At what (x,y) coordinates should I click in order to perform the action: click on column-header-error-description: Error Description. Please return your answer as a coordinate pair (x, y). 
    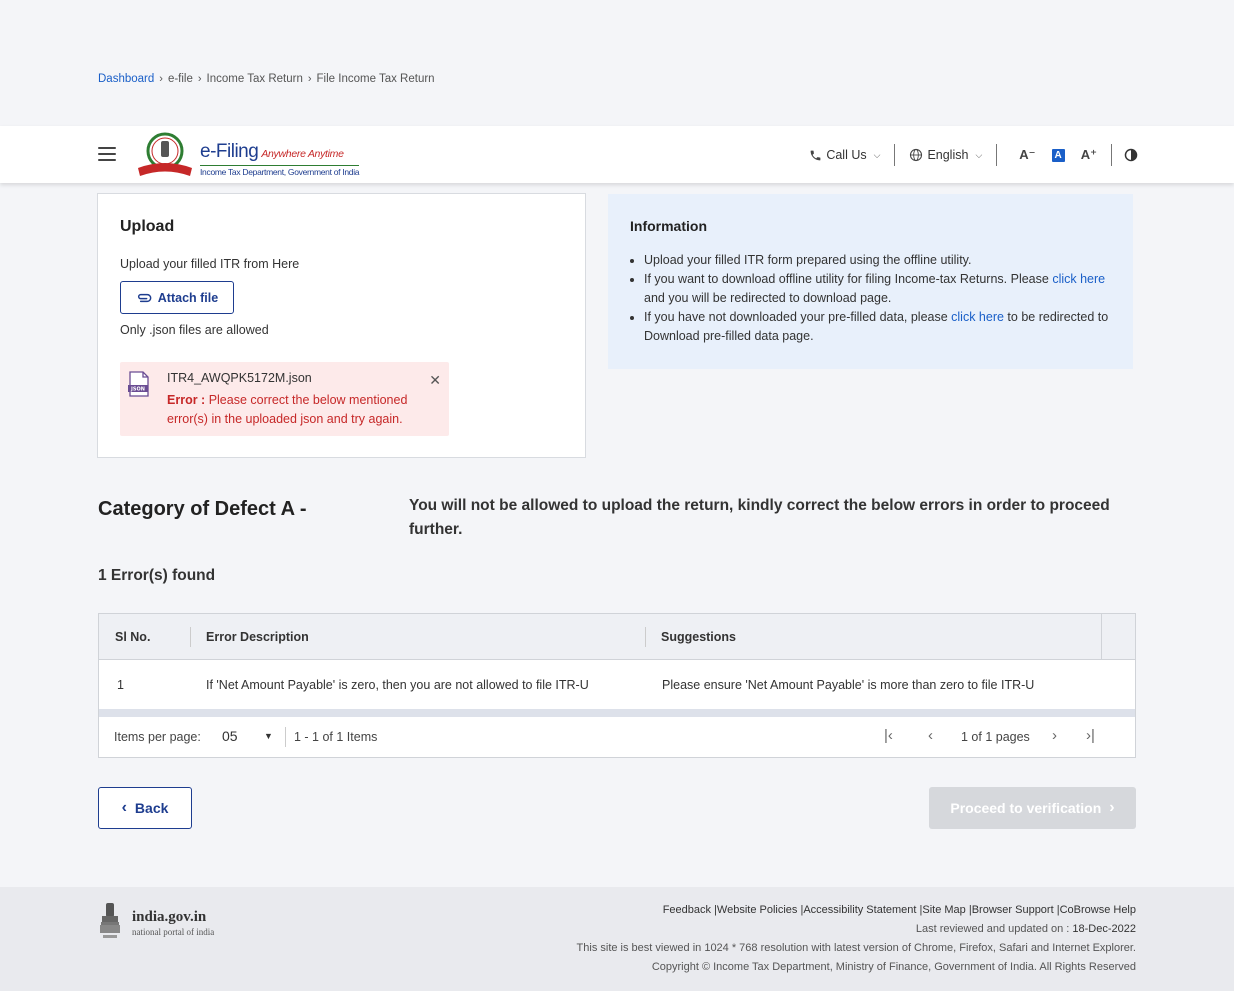
    Looking at the image, I should click on (257, 637).